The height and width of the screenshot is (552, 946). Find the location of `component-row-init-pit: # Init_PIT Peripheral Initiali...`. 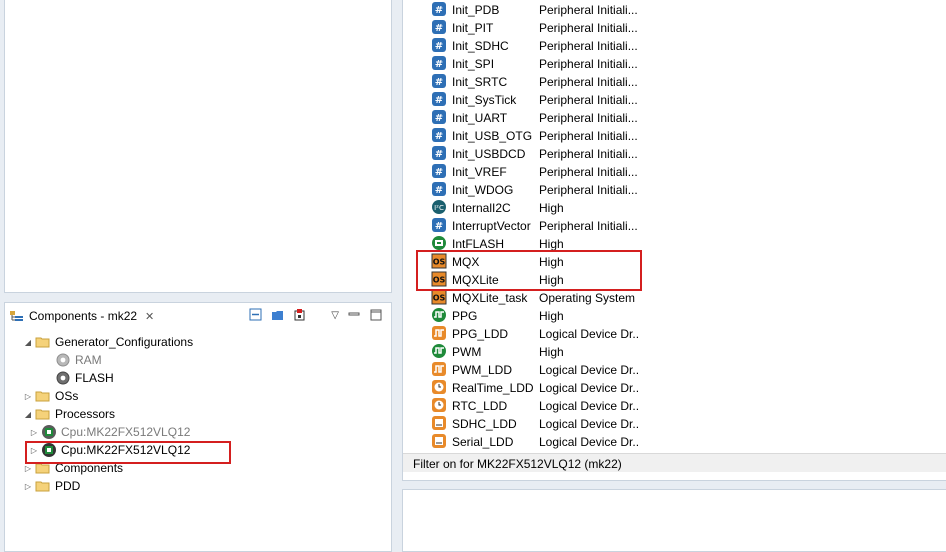

component-row-init-pit: # Init_PIT Peripheral Initiali... is located at coordinates (535, 28).